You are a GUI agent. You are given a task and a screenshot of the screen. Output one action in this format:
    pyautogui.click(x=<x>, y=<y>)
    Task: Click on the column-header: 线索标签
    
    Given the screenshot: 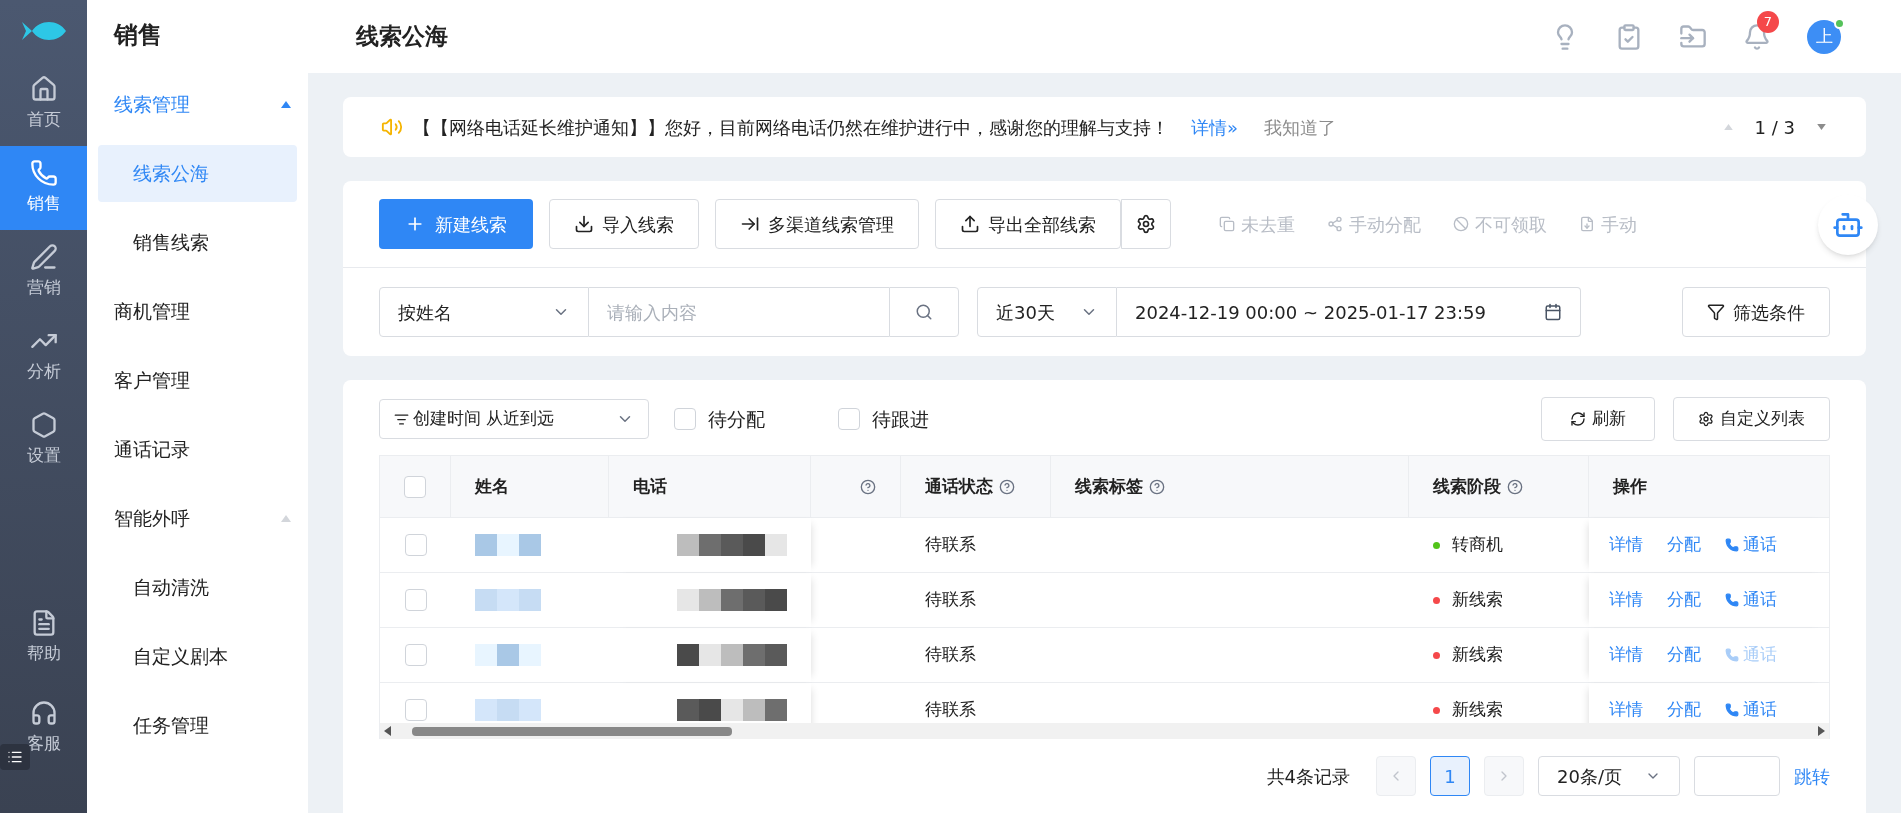 What is the action you would take?
    pyautogui.click(x=1109, y=486)
    